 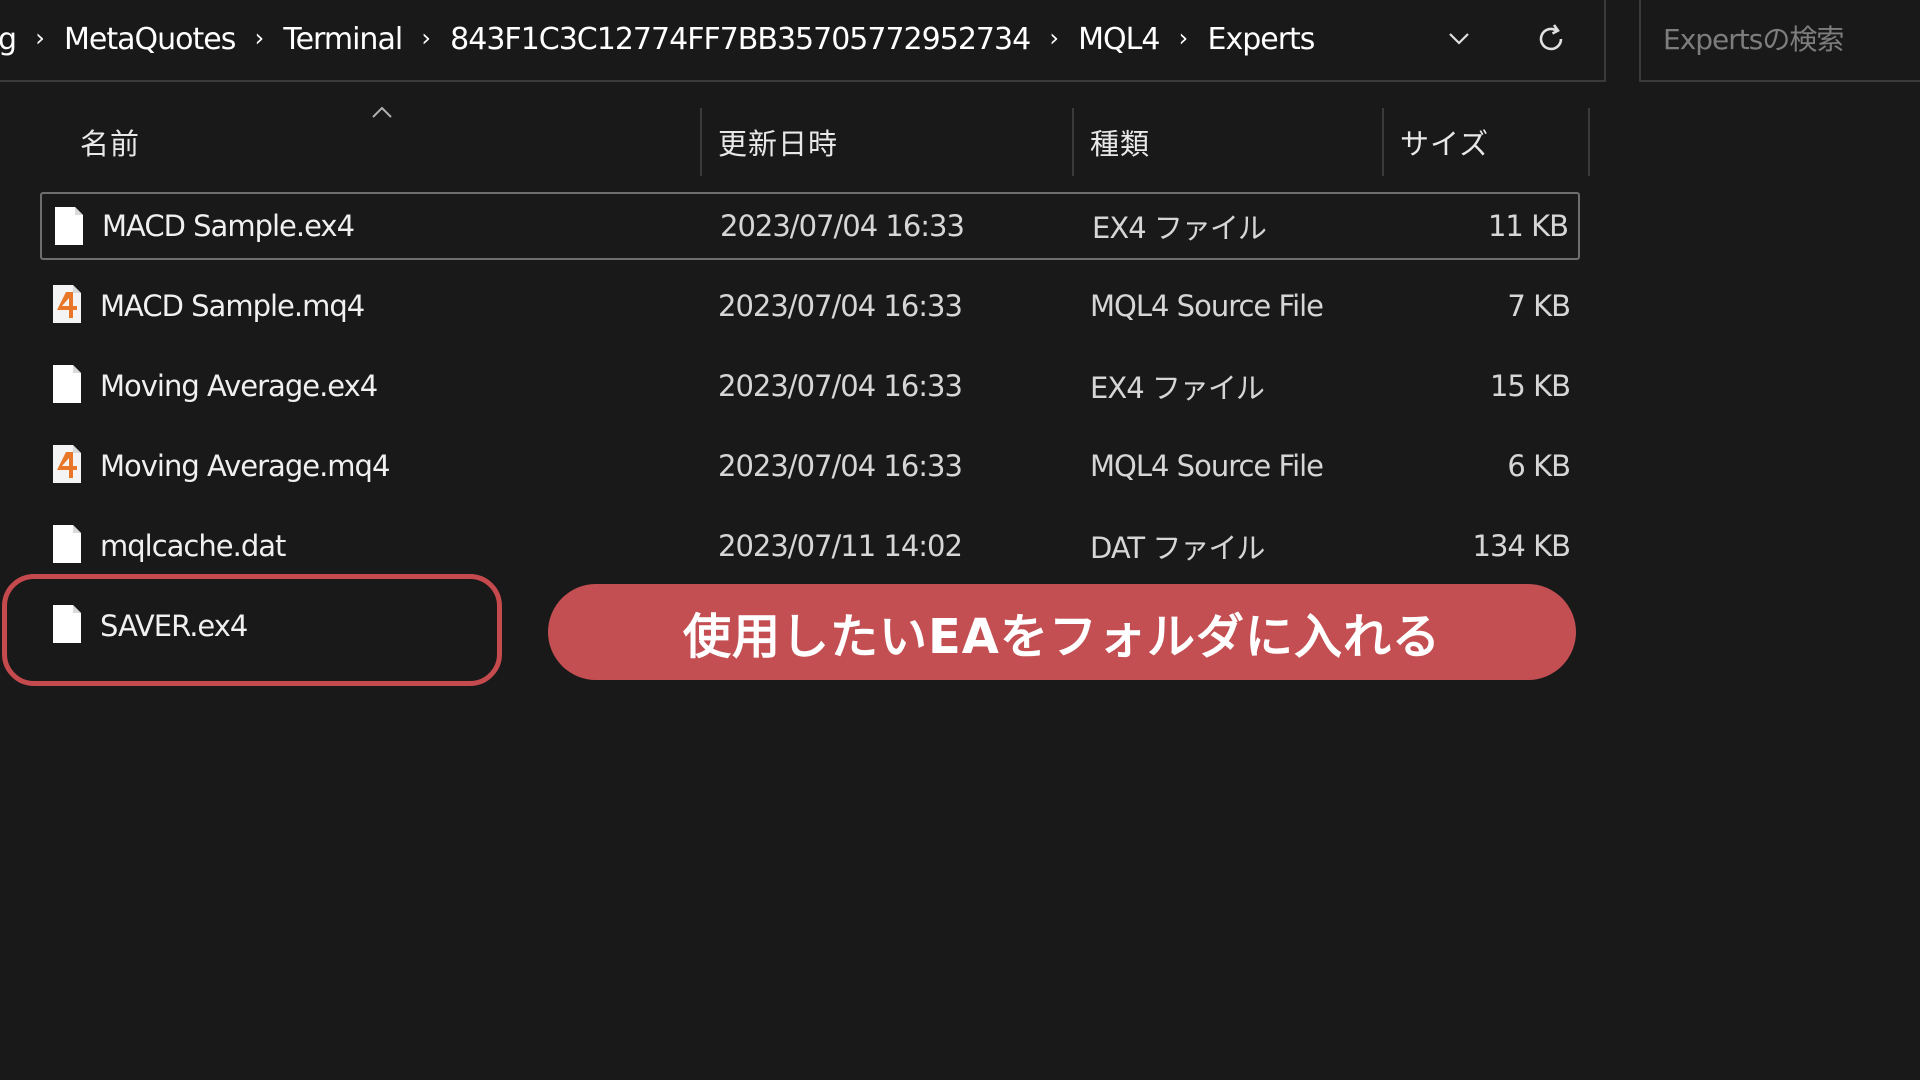 I want to click on column-header-size: サイズ, so click(x=1444, y=142).